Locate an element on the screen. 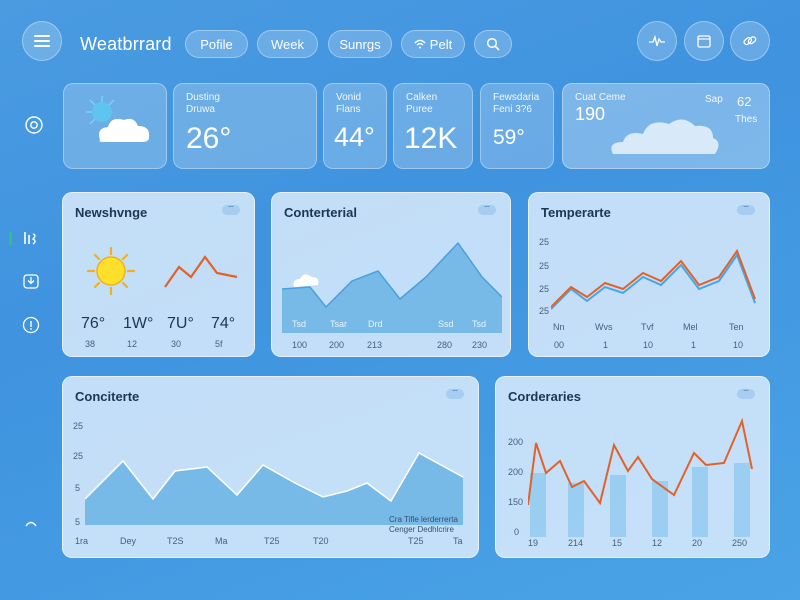 The height and width of the screenshot is (600, 800). stat-label-4: Fewsdaria Feni 3?6 is located at coordinates (516, 103).